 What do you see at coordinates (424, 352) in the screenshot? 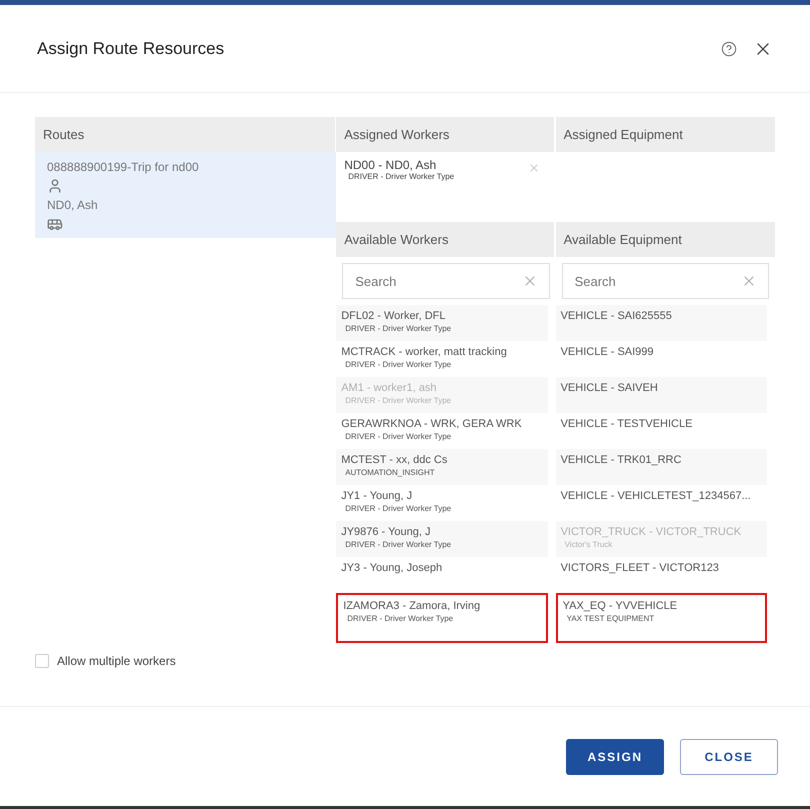
I see `item-name: MCTRACK - worker, matt tracking` at bounding box center [424, 352].